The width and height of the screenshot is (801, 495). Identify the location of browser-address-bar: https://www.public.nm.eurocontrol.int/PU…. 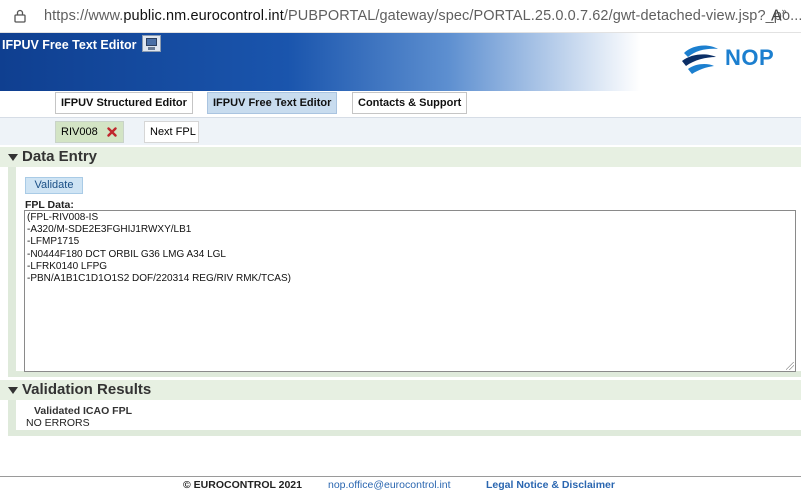
(400, 16).